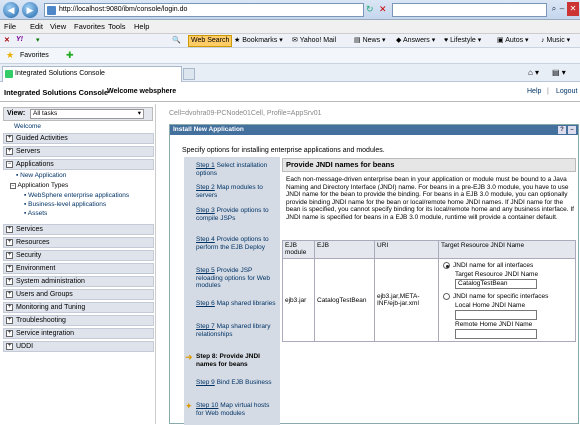 The width and height of the screenshot is (580, 425). What do you see at coordinates (237, 383) in the screenshot?
I see `step-9: Step 9 Bind EJB Business` at bounding box center [237, 383].